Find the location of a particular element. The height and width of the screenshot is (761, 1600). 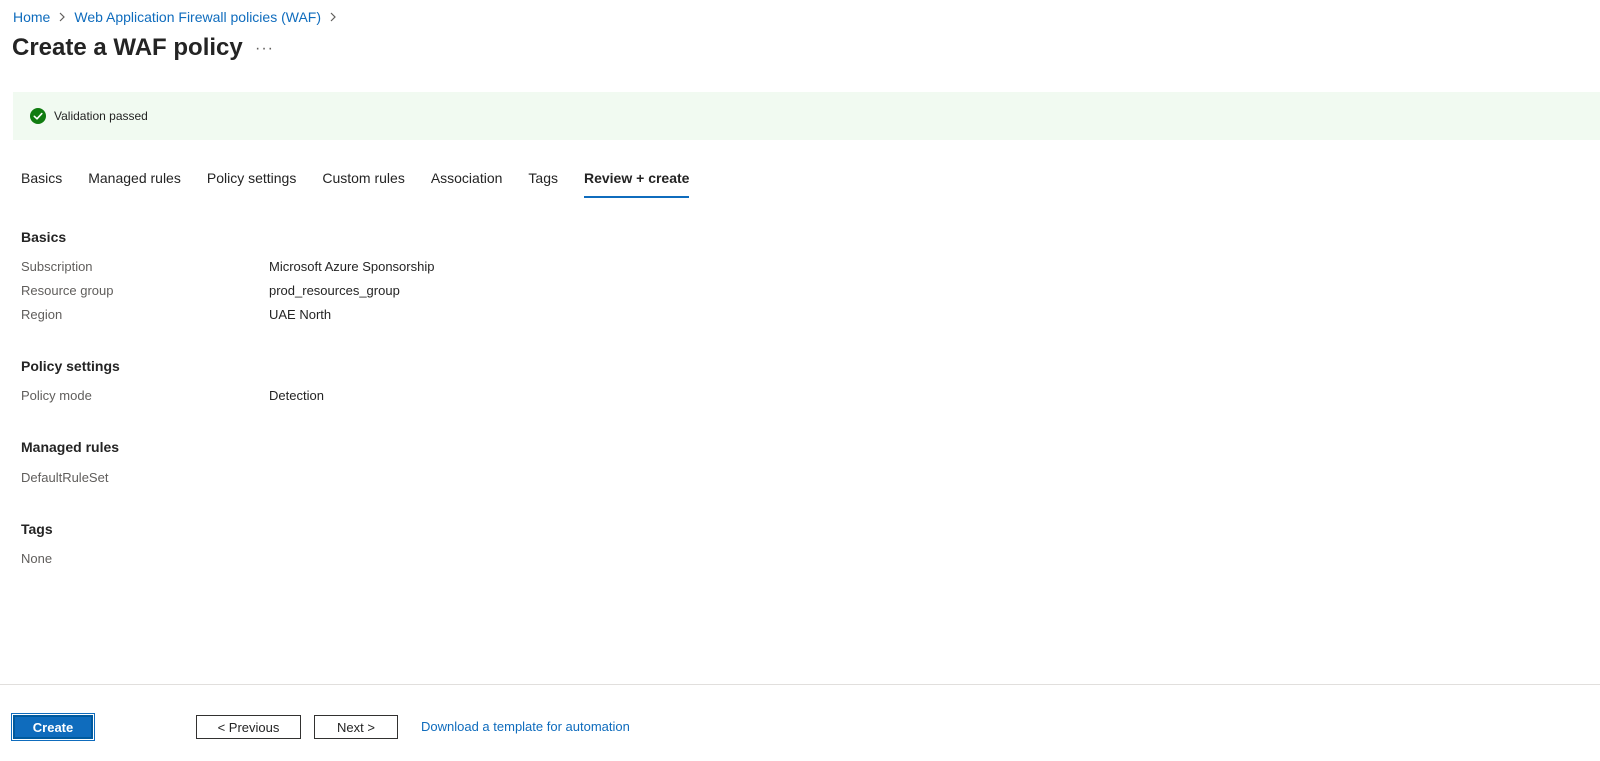

tags-value: None is located at coordinates (37, 558).